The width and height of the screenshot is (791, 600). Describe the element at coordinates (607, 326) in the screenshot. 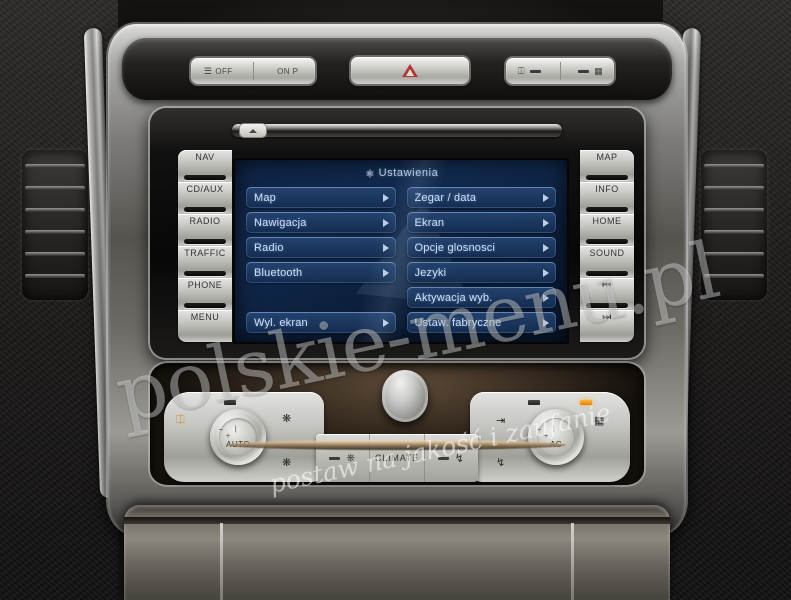

I see `hardware-button-next-track: ⏭` at that location.